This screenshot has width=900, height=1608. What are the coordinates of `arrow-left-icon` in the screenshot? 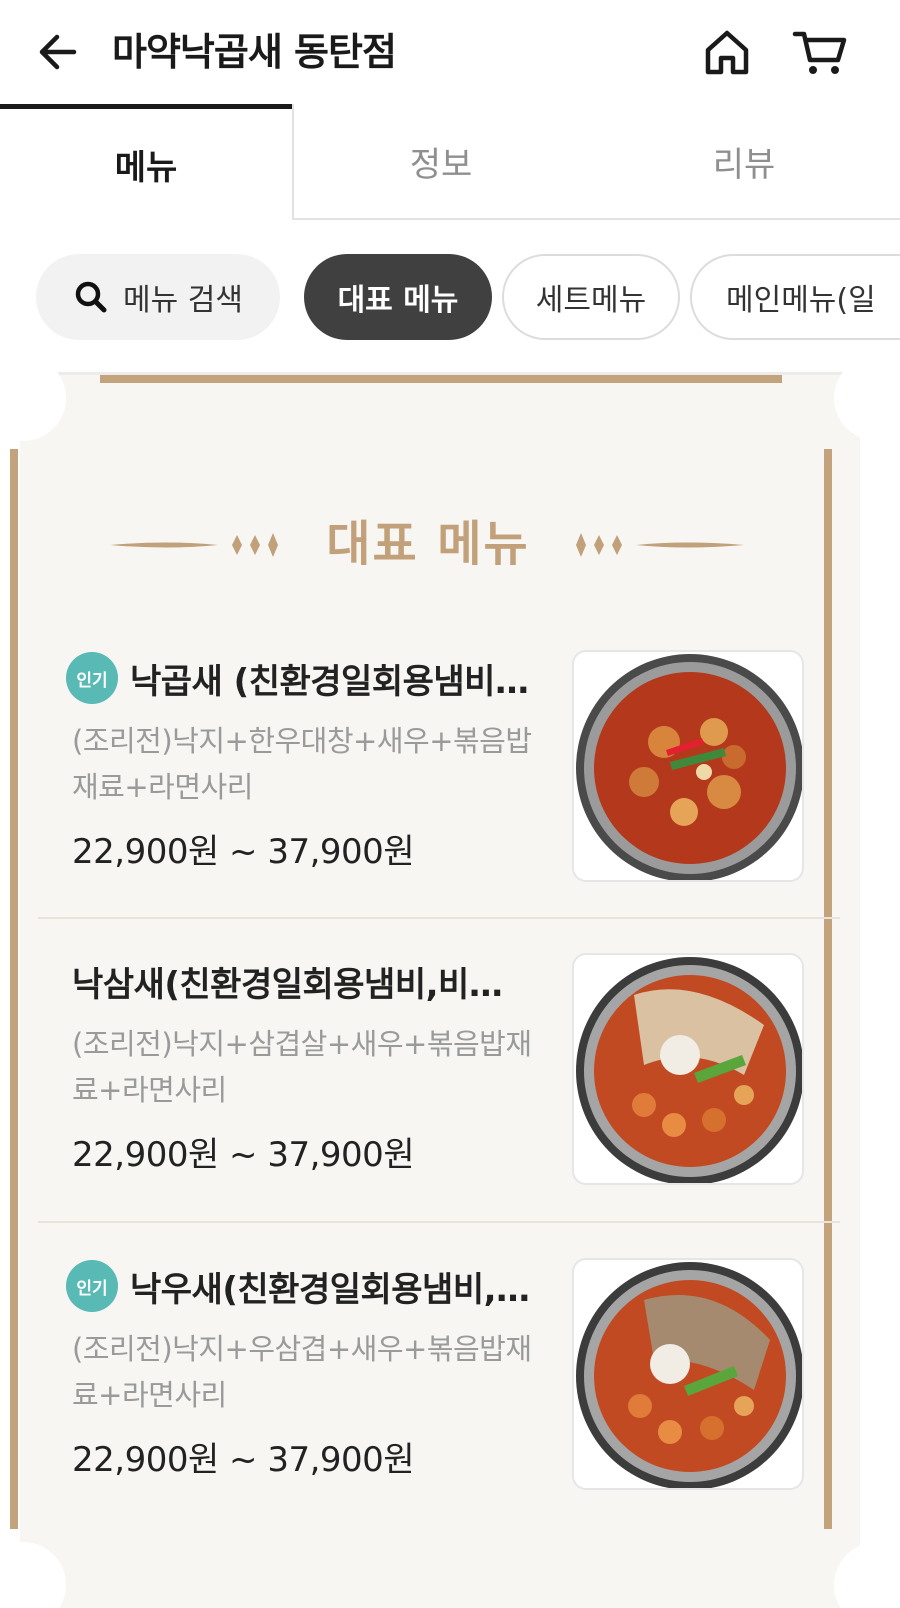 It's located at (58, 52).